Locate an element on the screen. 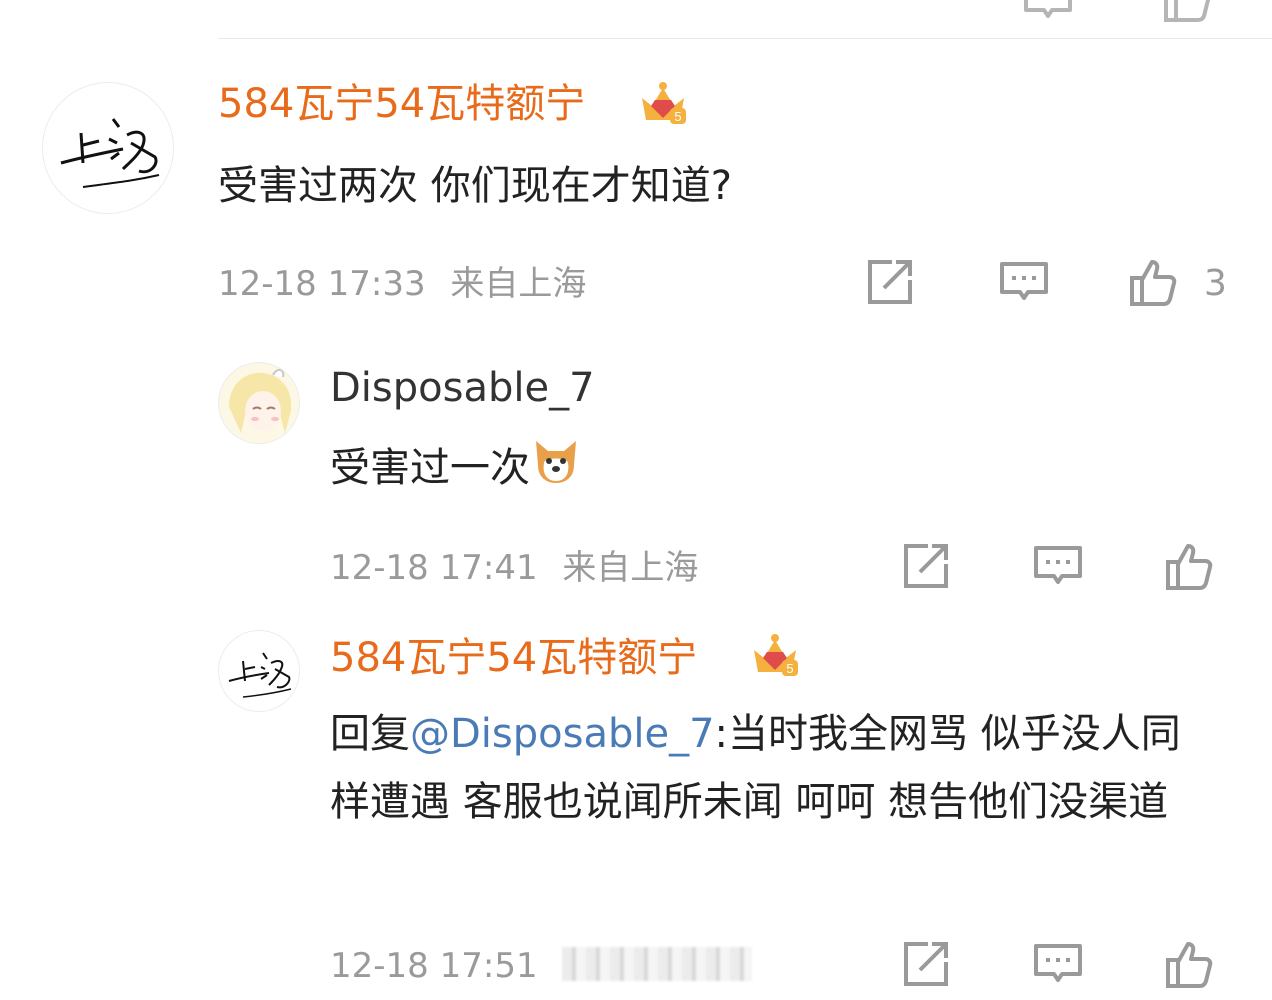  timestamp: 12-18 17:41 is located at coordinates (434, 568).